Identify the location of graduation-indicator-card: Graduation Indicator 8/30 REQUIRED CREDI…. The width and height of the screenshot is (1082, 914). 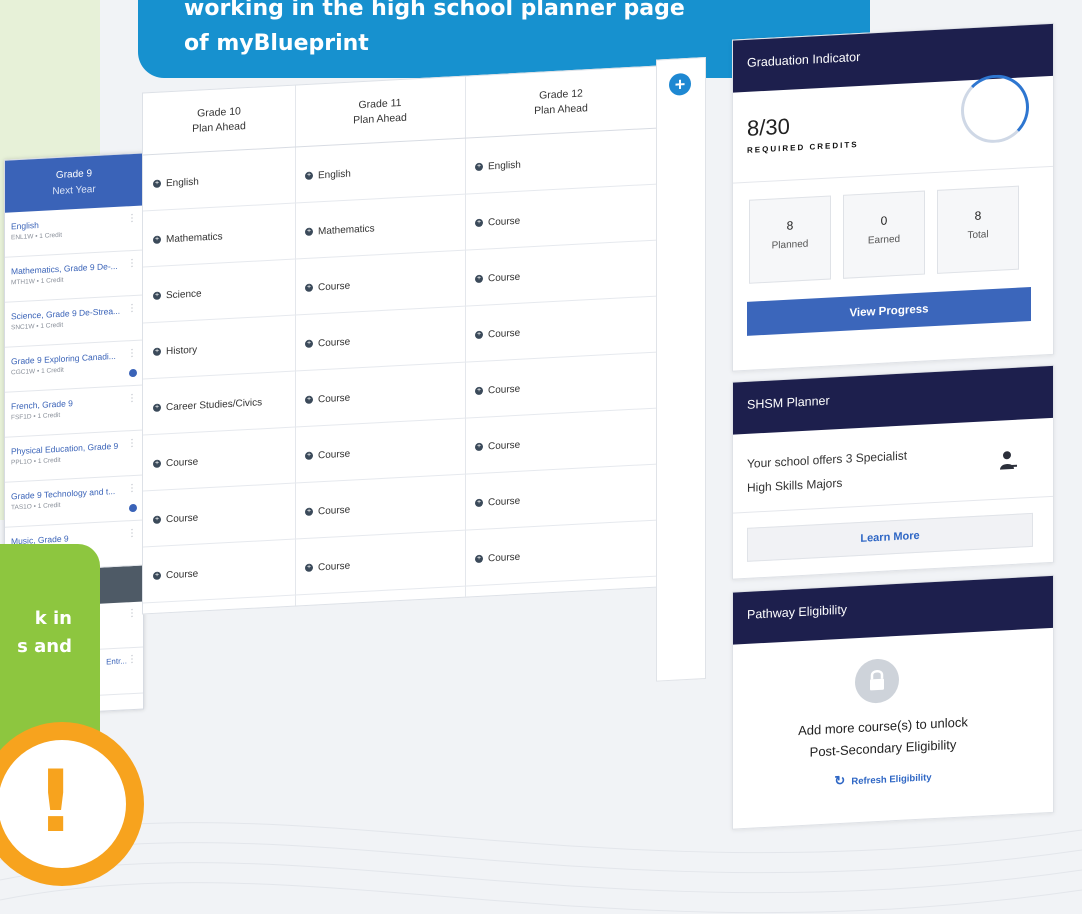
(893, 197).